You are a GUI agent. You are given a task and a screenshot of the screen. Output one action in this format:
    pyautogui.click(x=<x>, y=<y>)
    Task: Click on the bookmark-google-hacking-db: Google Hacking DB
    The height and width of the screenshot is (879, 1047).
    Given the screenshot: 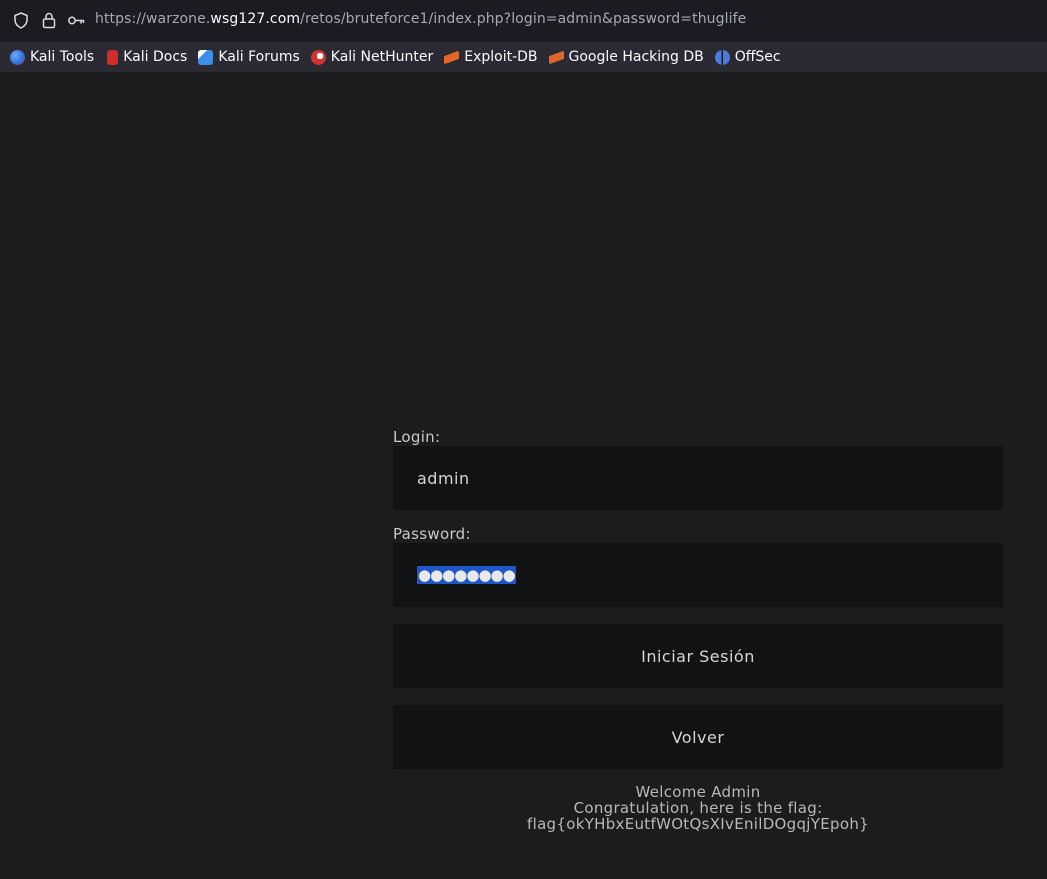 What is the action you would take?
    pyautogui.click(x=626, y=57)
    